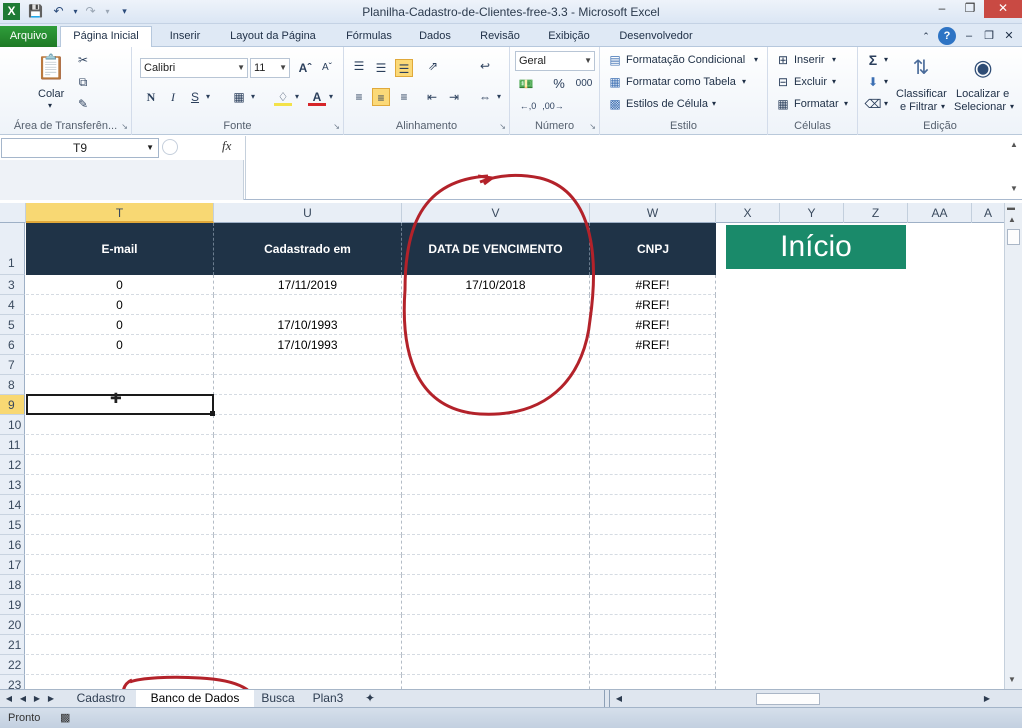 The width and height of the screenshot is (1022, 728). What do you see at coordinates (1012, 679) in the screenshot?
I see `scroll-down-icon: ▼` at bounding box center [1012, 679].